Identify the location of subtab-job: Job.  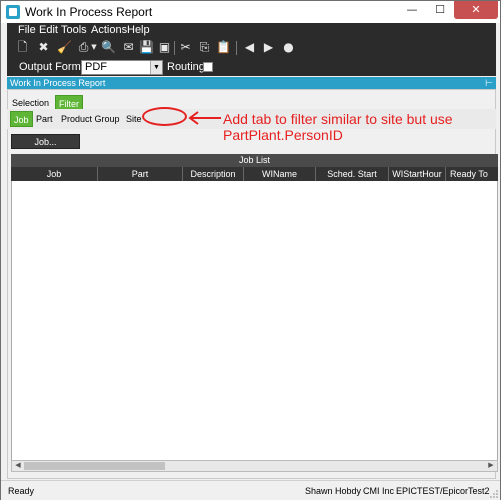
(21, 119).